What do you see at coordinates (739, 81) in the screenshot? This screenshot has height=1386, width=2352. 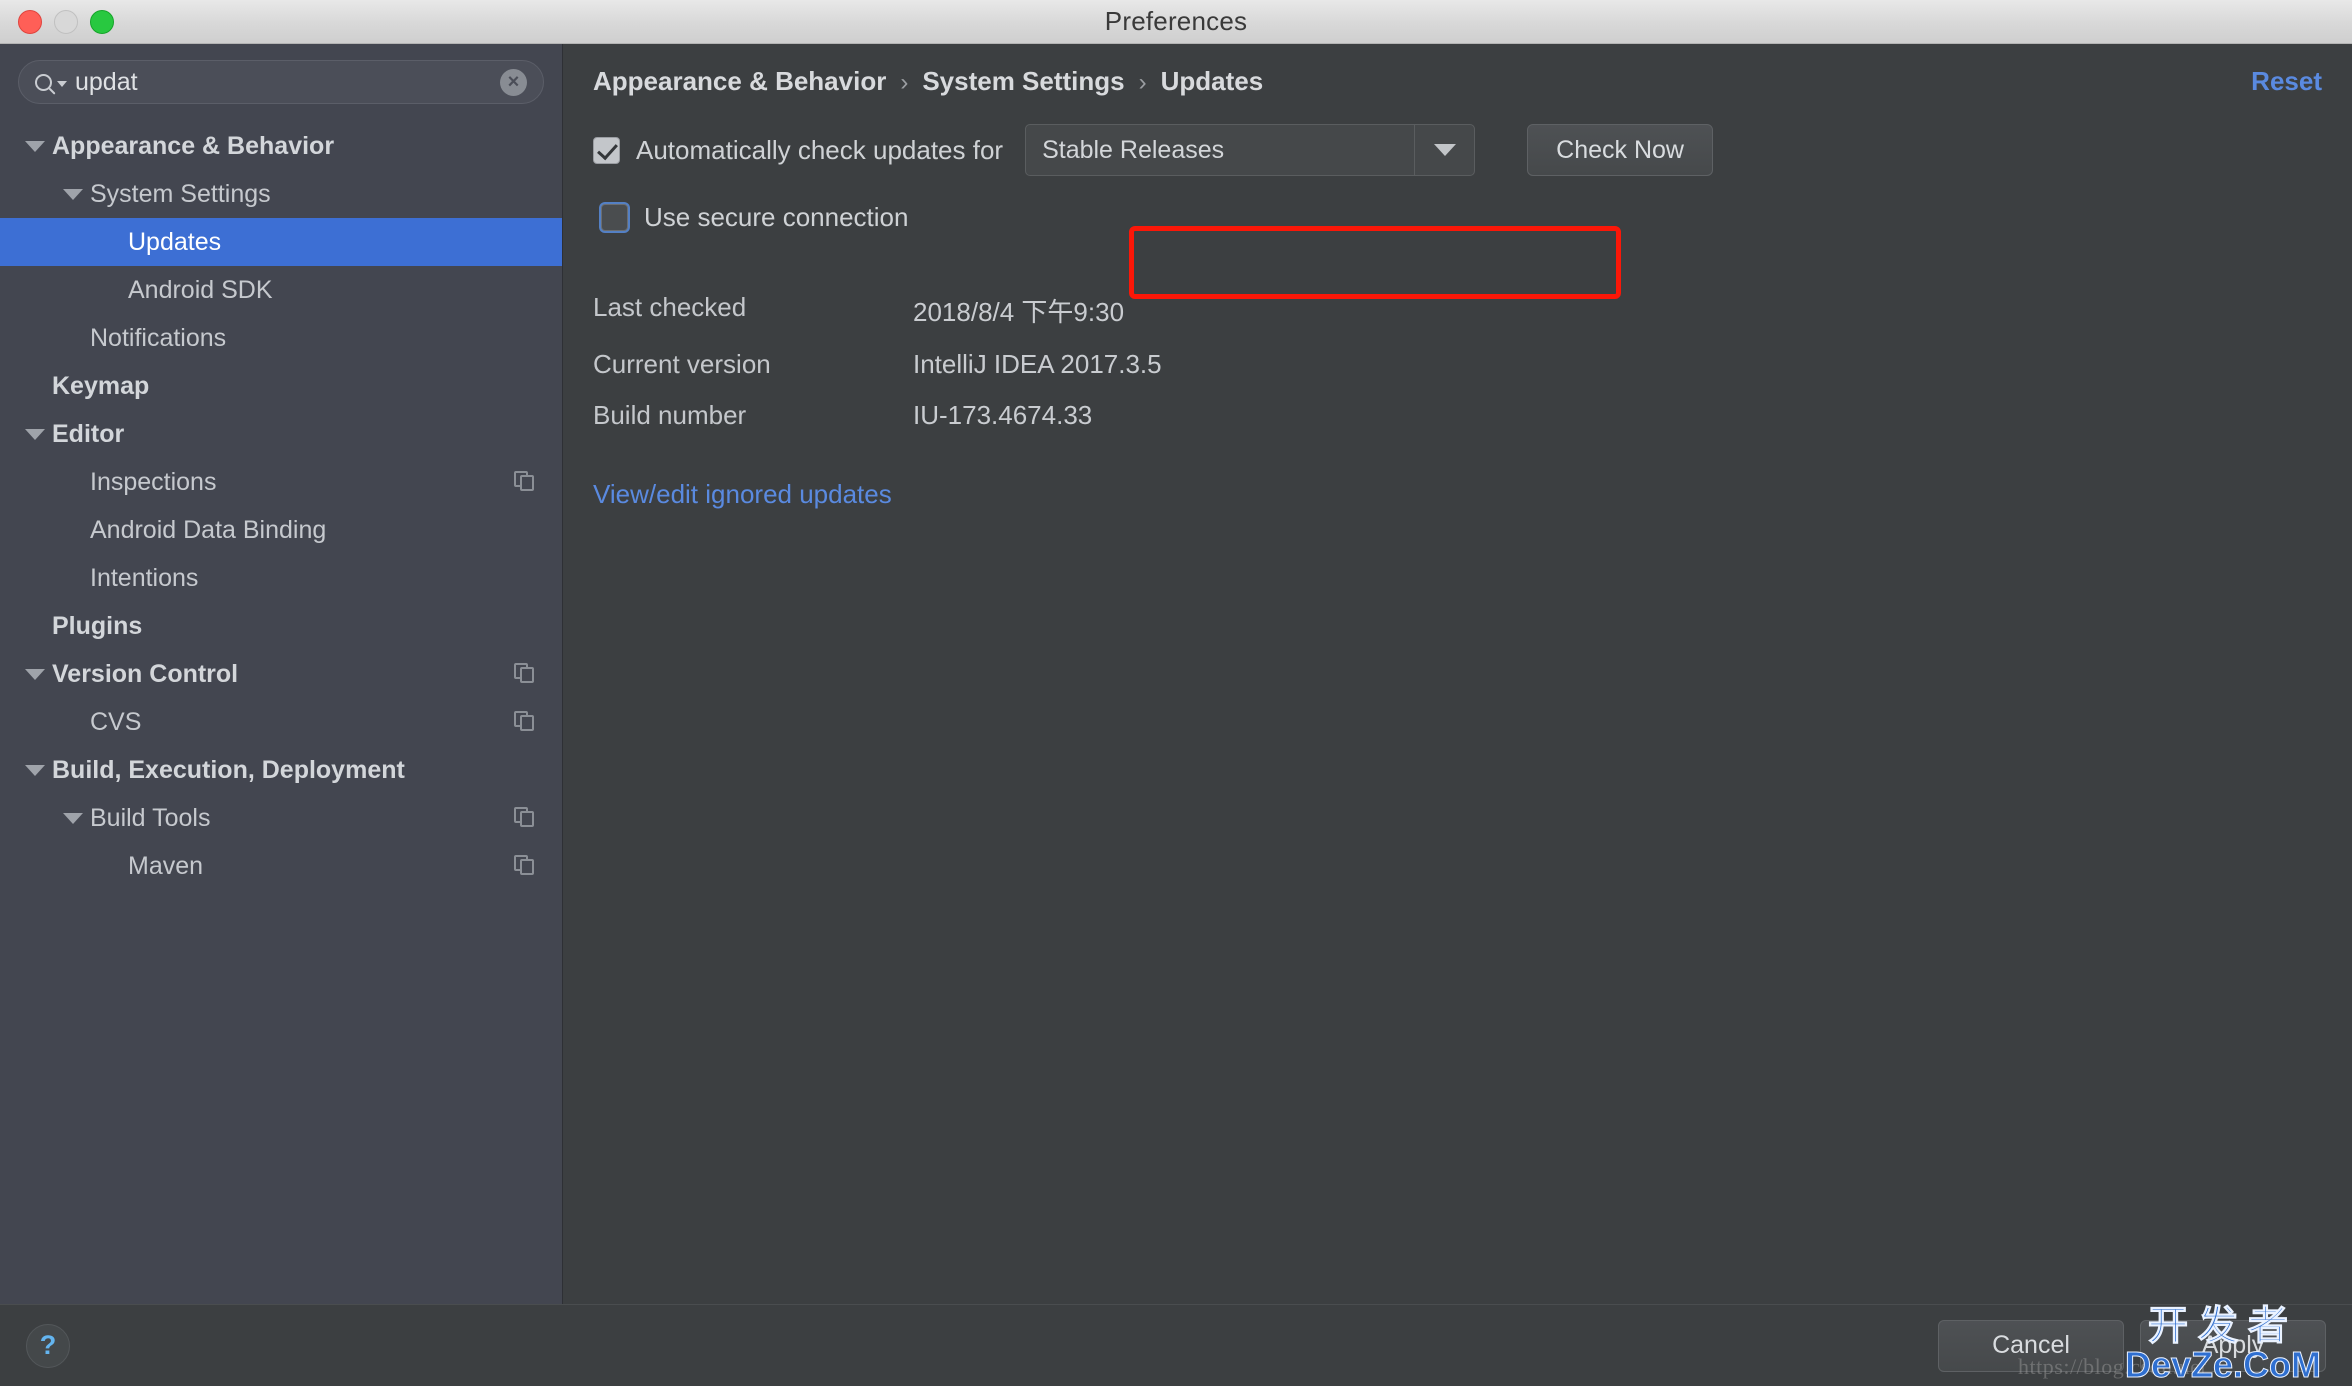 I see `breadcrumb-part: Appearance & Behavior` at bounding box center [739, 81].